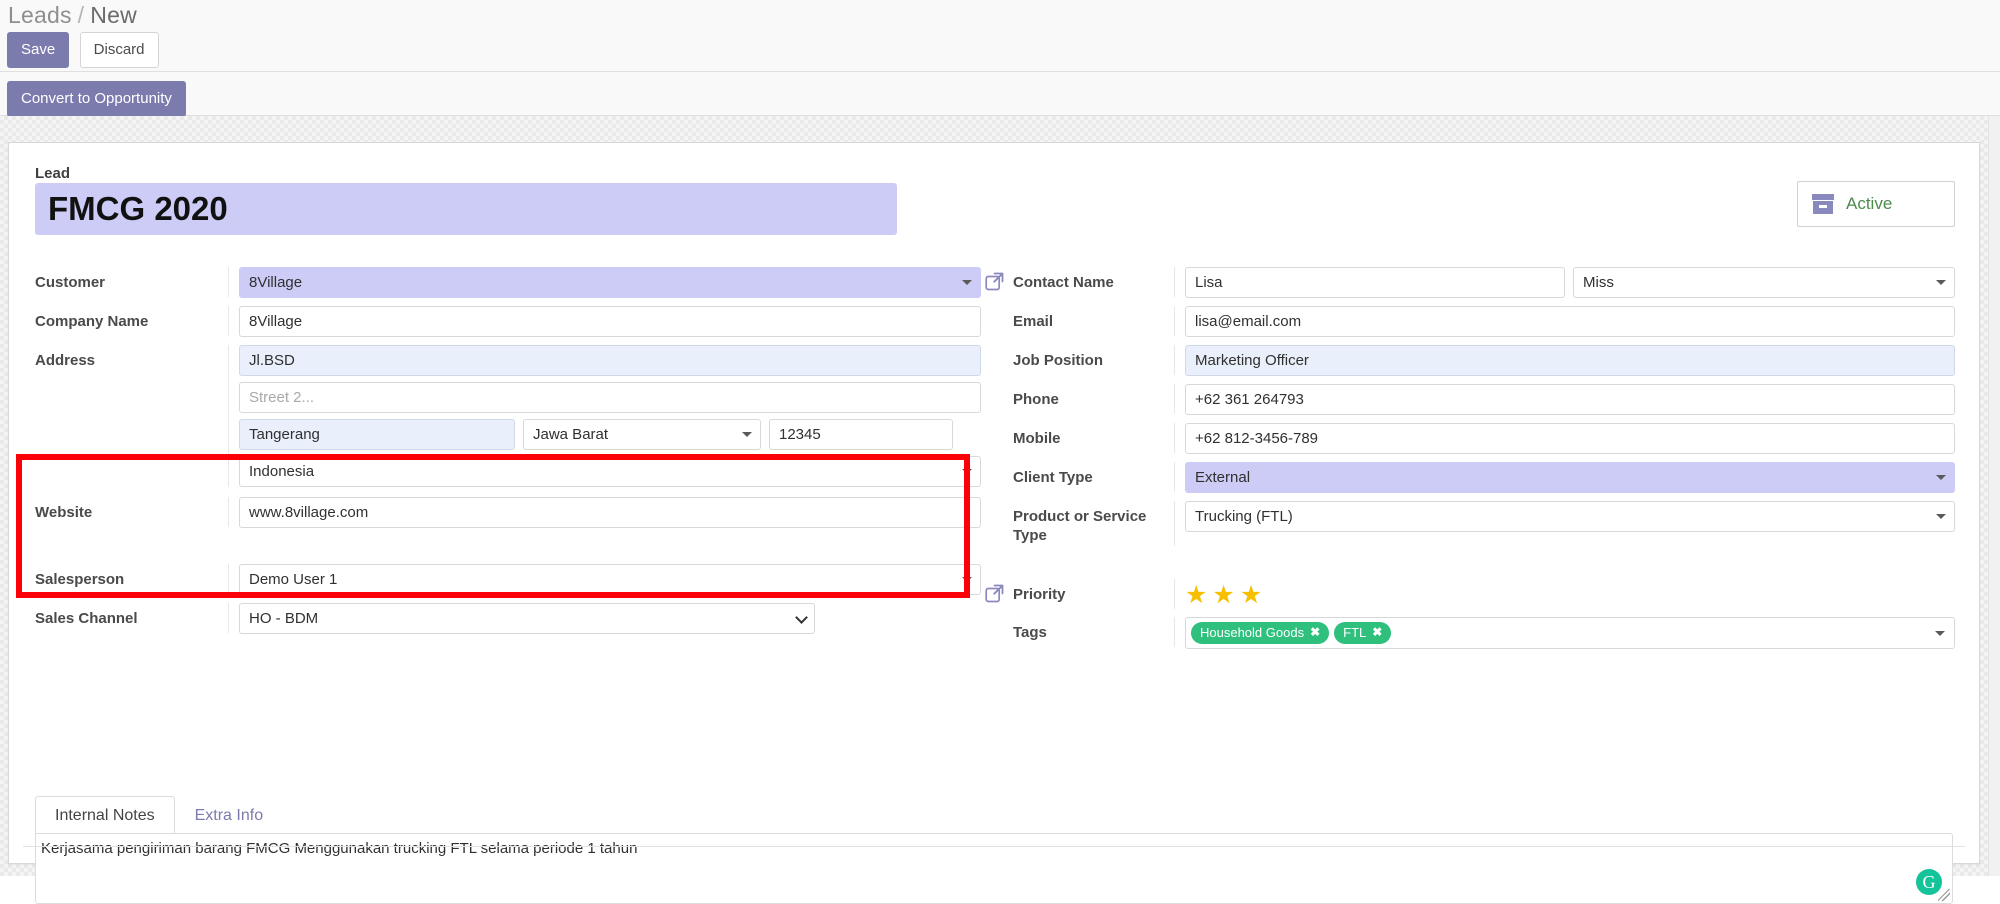 This screenshot has height=904, width=2000. I want to click on label-company-name: Company Name, so click(132, 321).